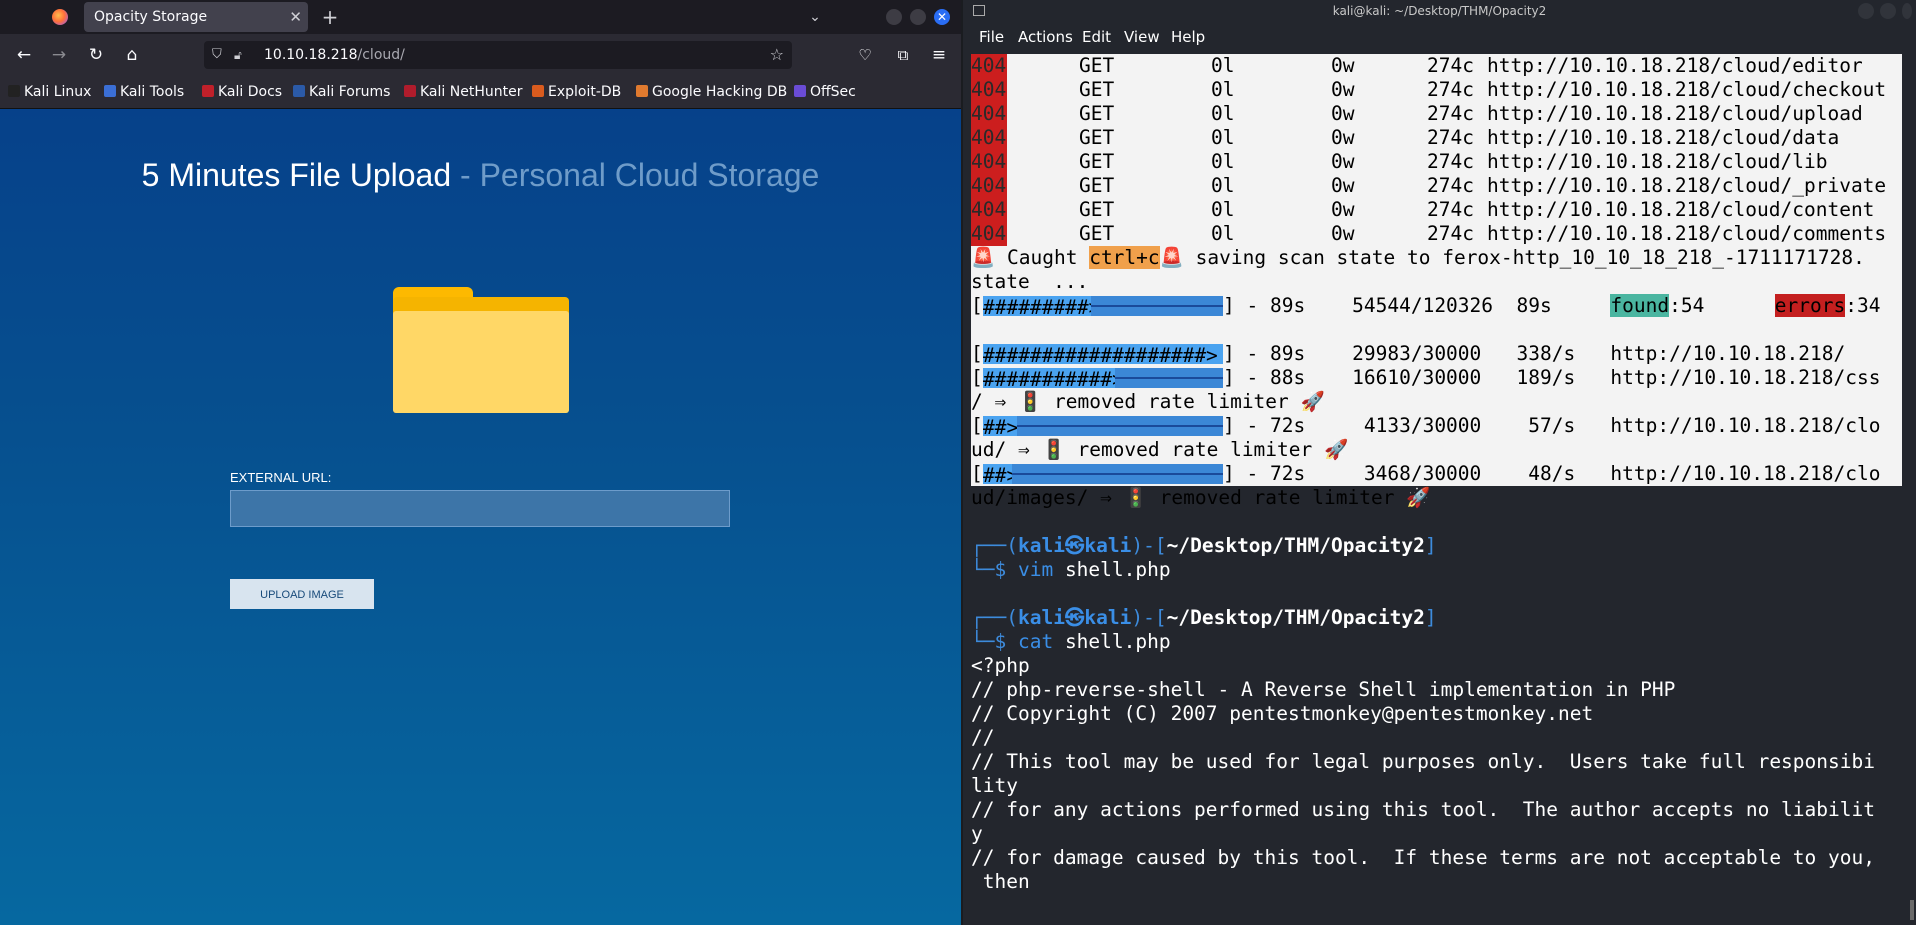 This screenshot has width=1916, height=925. Describe the element at coordinates (777, 55) in the screenshot. I see `bookmark-star-icon: ☆` at that location.